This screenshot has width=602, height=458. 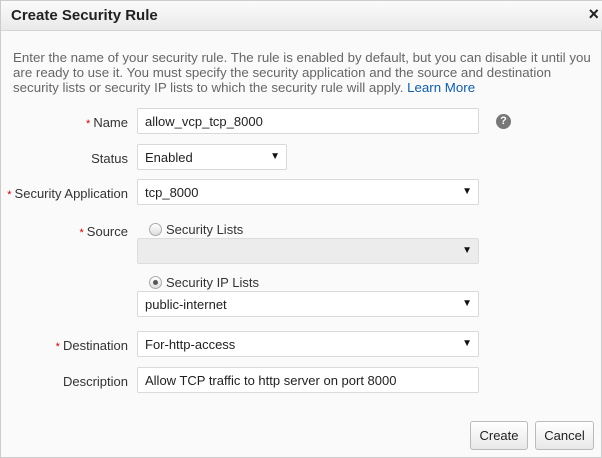 What do you see at coordinates (212, 157) in the screenshot?
I see `status-select: Enabled ▼` at bounding box center [212, 157].